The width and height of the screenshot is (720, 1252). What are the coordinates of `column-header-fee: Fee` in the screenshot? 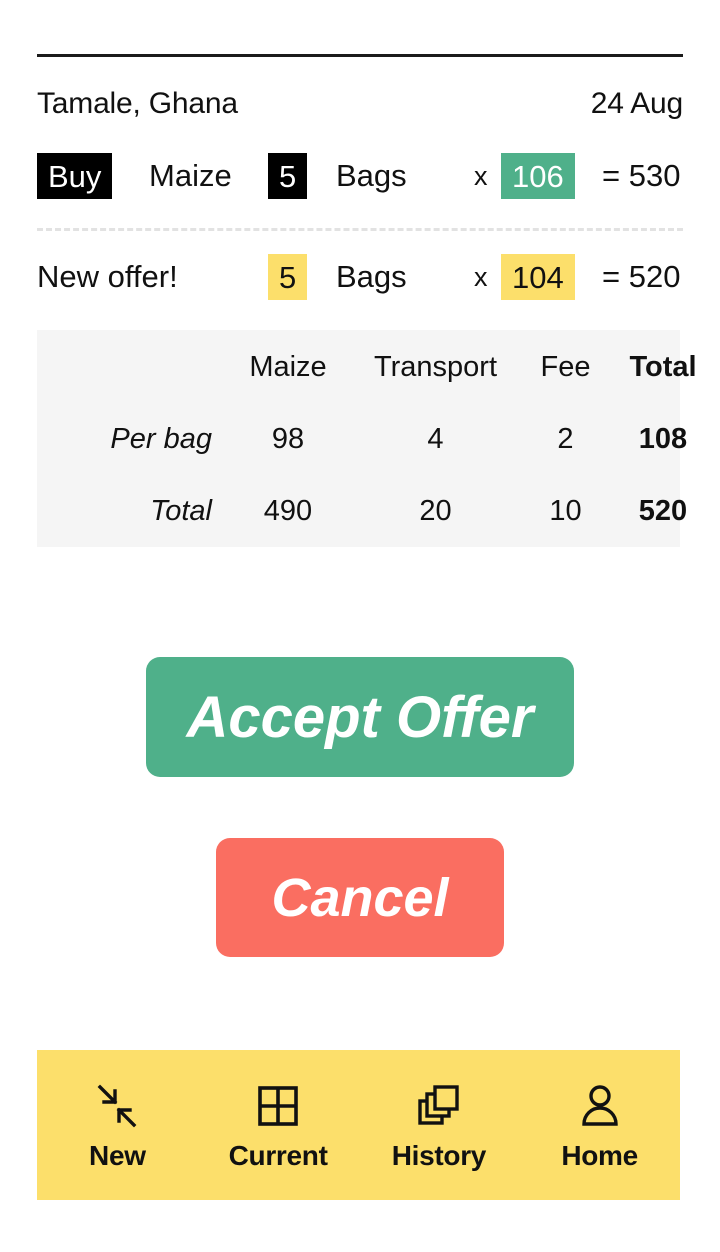 It's located at (565, 366).